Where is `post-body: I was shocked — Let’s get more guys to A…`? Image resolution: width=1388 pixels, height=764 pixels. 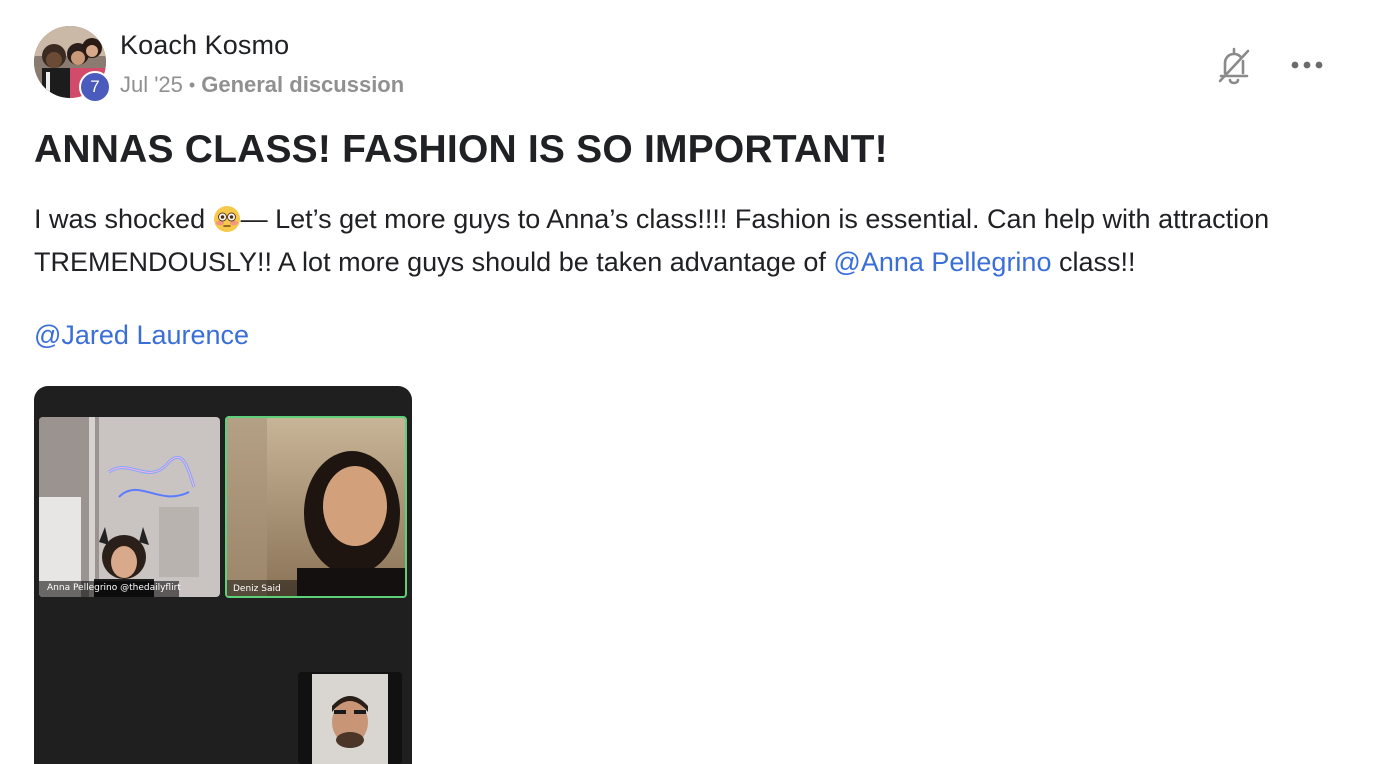
post-body: I was shocked — Let’s get more guys to A… is located at coordinates (694, 241).